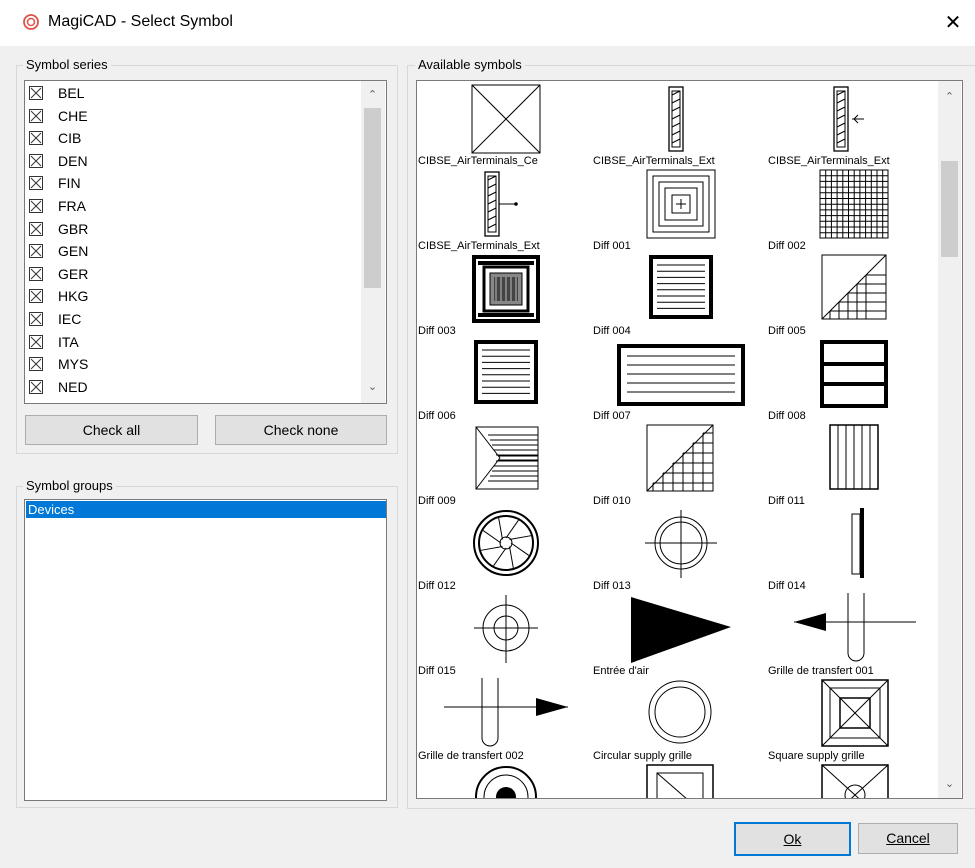 This screenshot has width=975, height=868. Describe the element at coordinates (140, 21) in the screenshot. I see `window-title: MagiCAD - Select Symbol` at that location.